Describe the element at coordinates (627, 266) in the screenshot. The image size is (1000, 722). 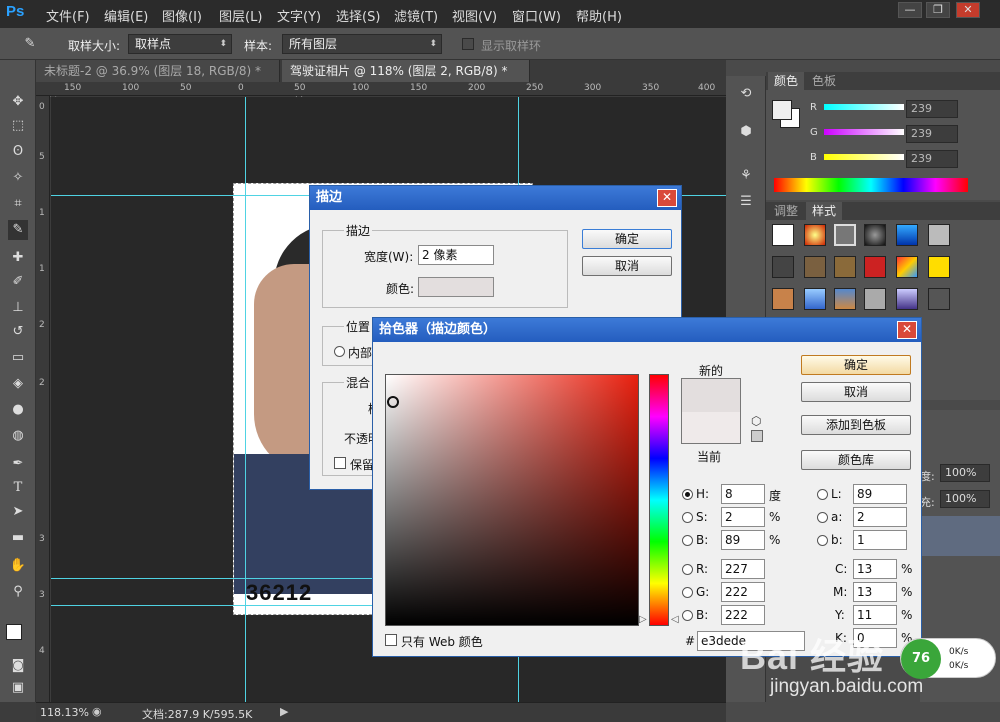
I see `stroke-cancel-button: 取消` at that location.